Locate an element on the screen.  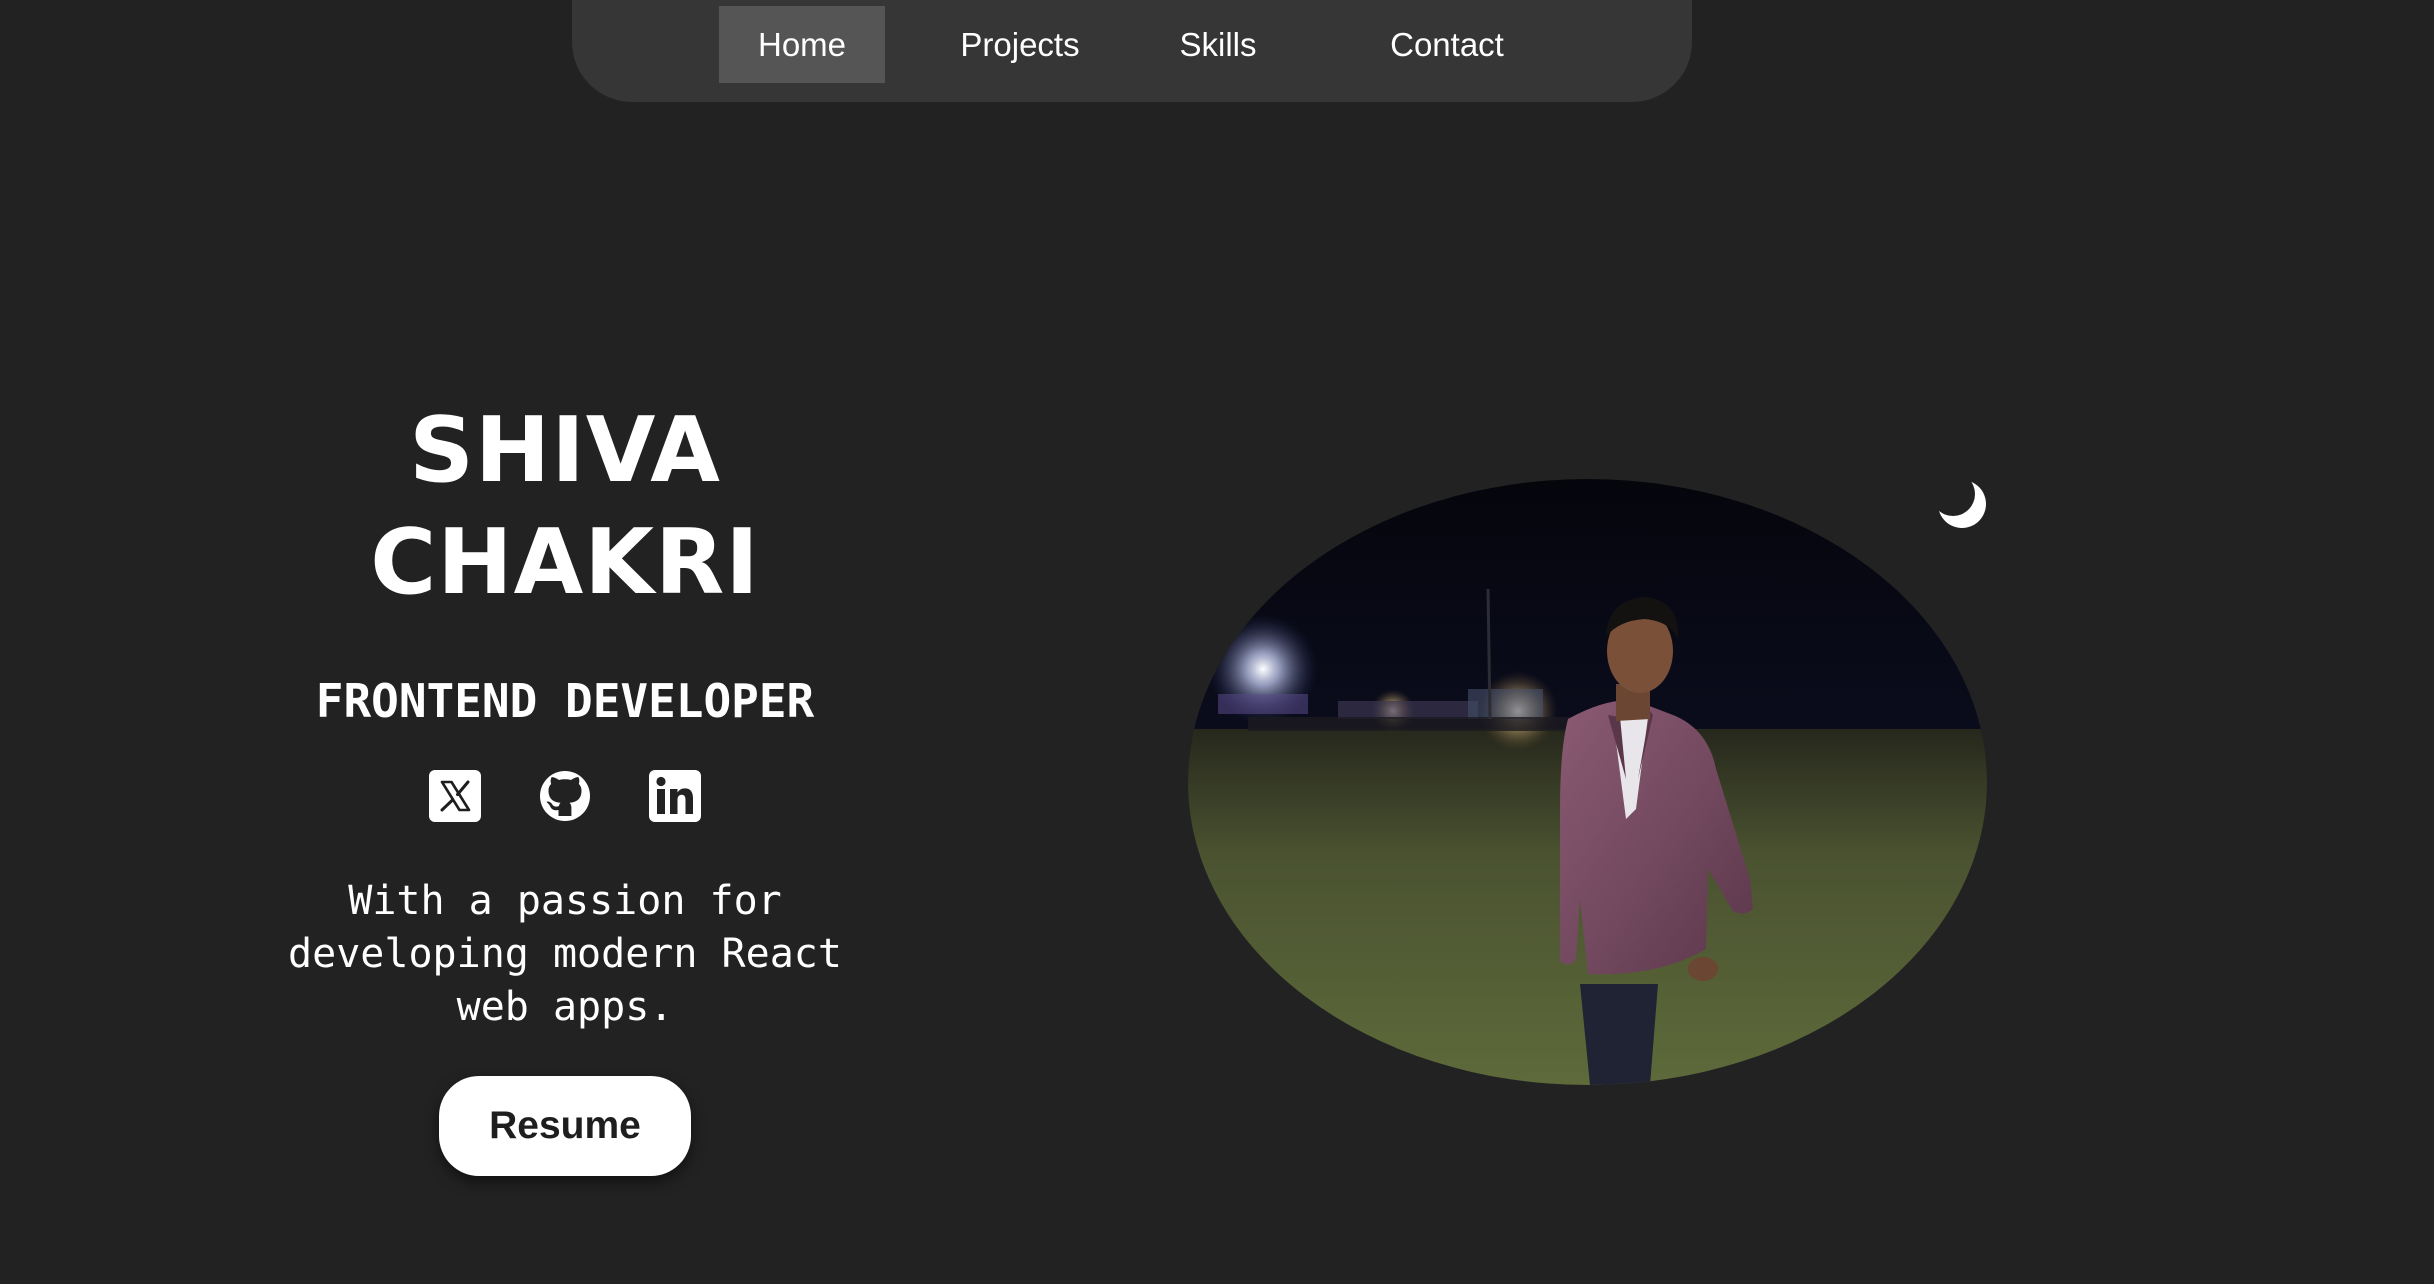
hero-name: SHIVA CHAKRI is located at coordinates (565, 507).